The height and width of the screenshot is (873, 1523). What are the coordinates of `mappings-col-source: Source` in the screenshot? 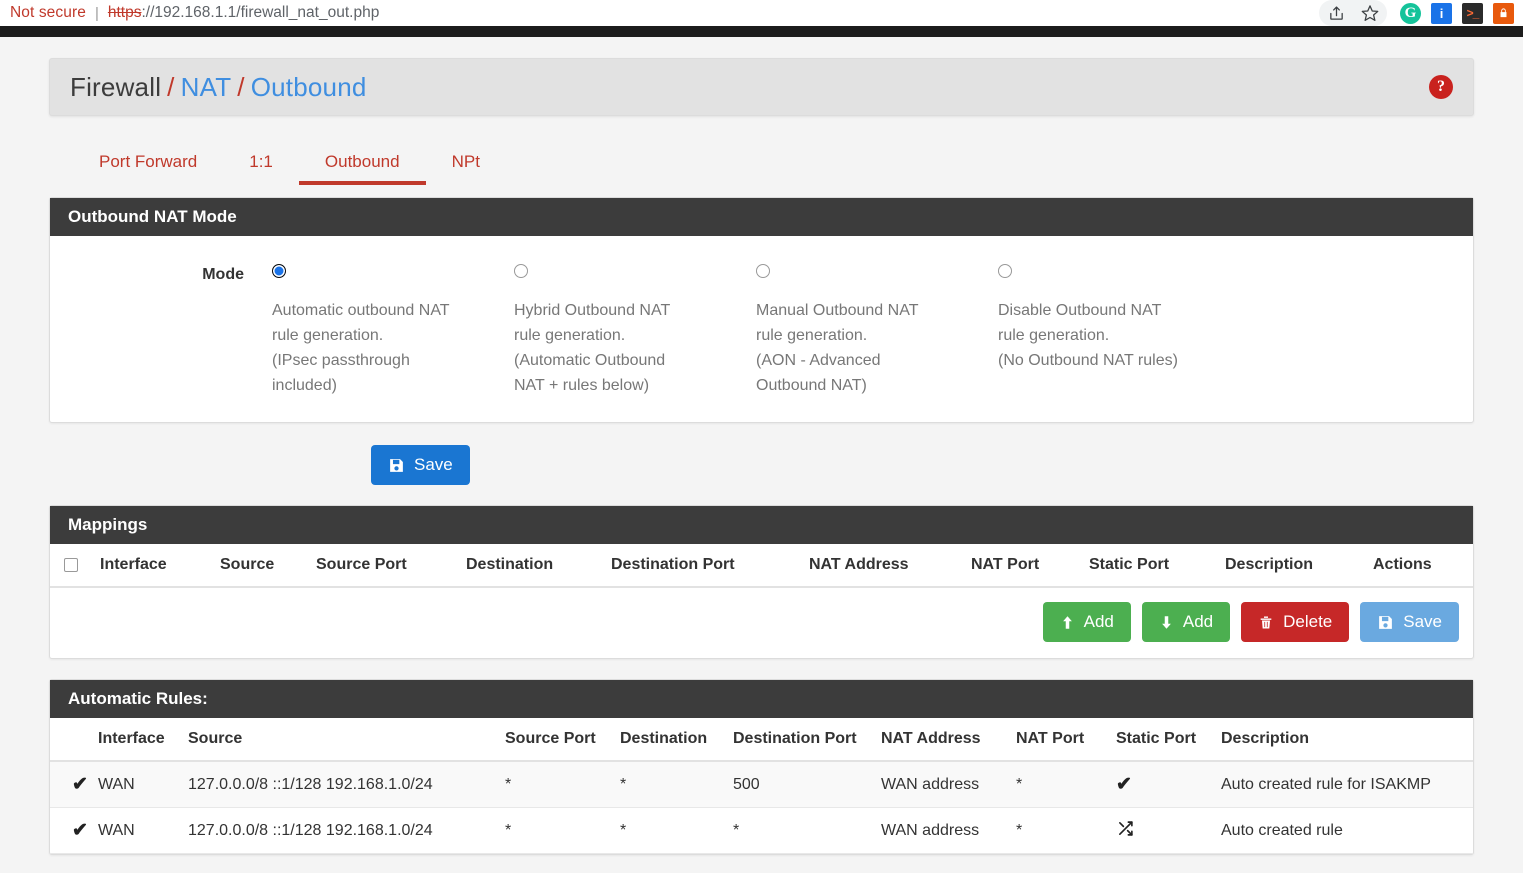 It's located at (268, 566).